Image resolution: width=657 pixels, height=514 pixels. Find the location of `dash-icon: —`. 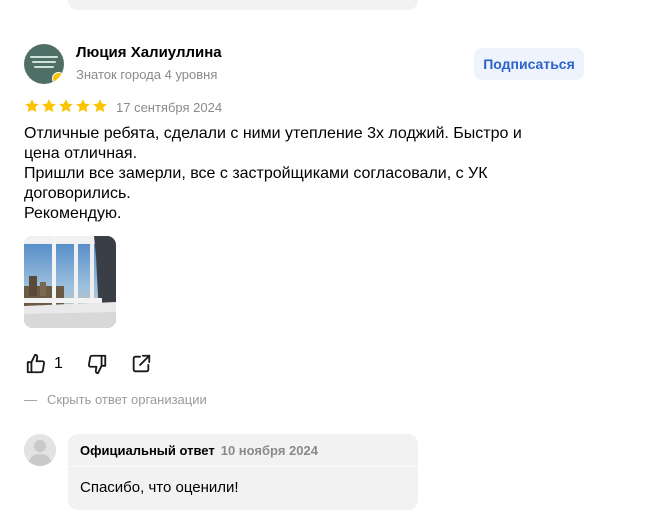

dash-icon: — is located at coordinates (30, 399).